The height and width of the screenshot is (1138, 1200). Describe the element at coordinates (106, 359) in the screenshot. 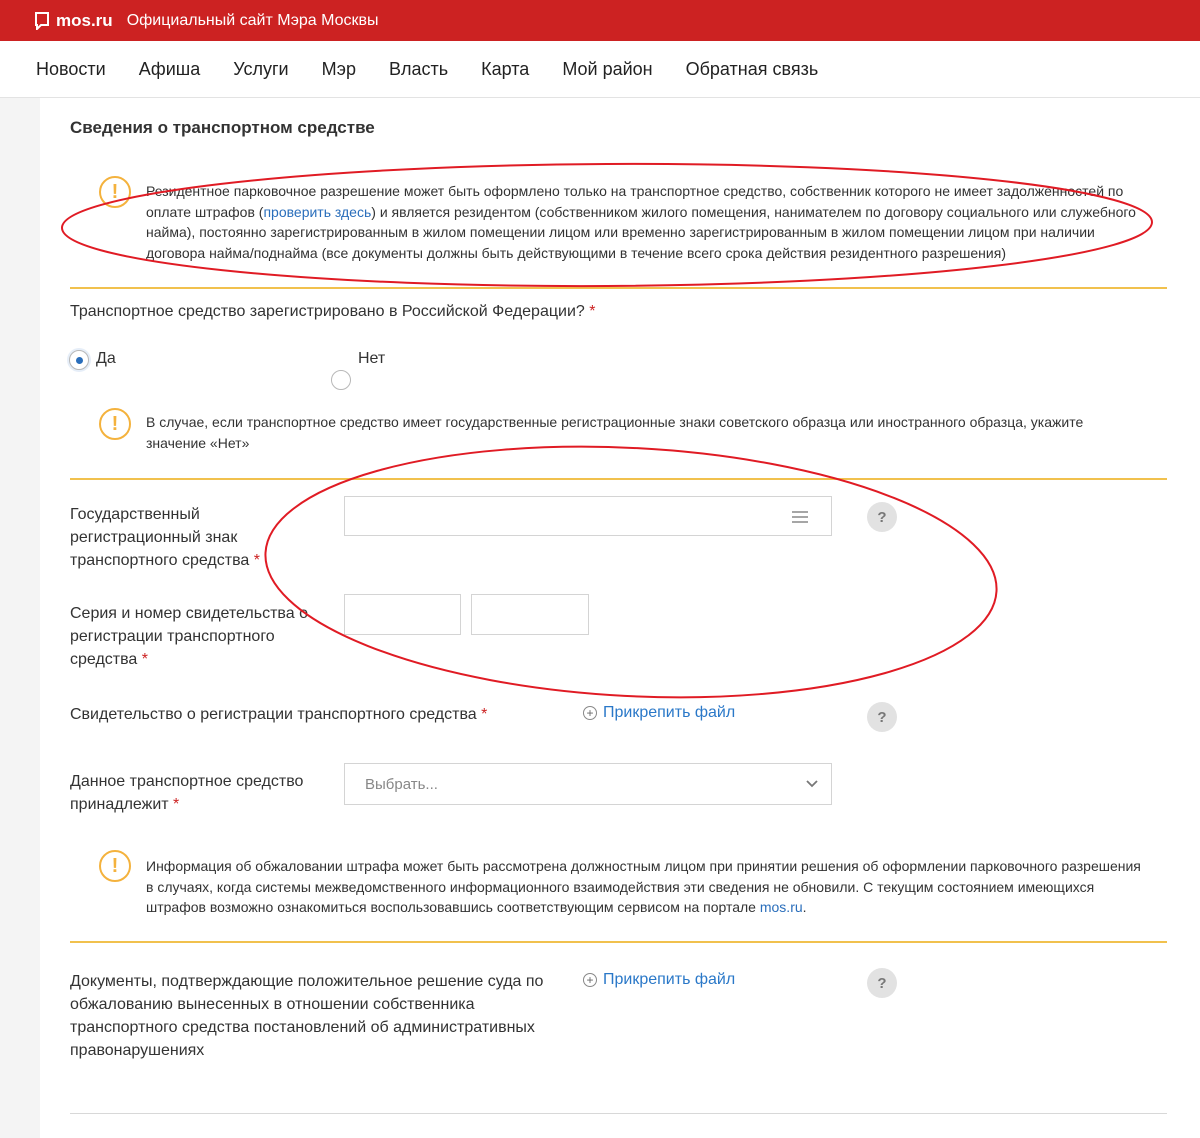

I see `radio-yes-label: Да` at that location.